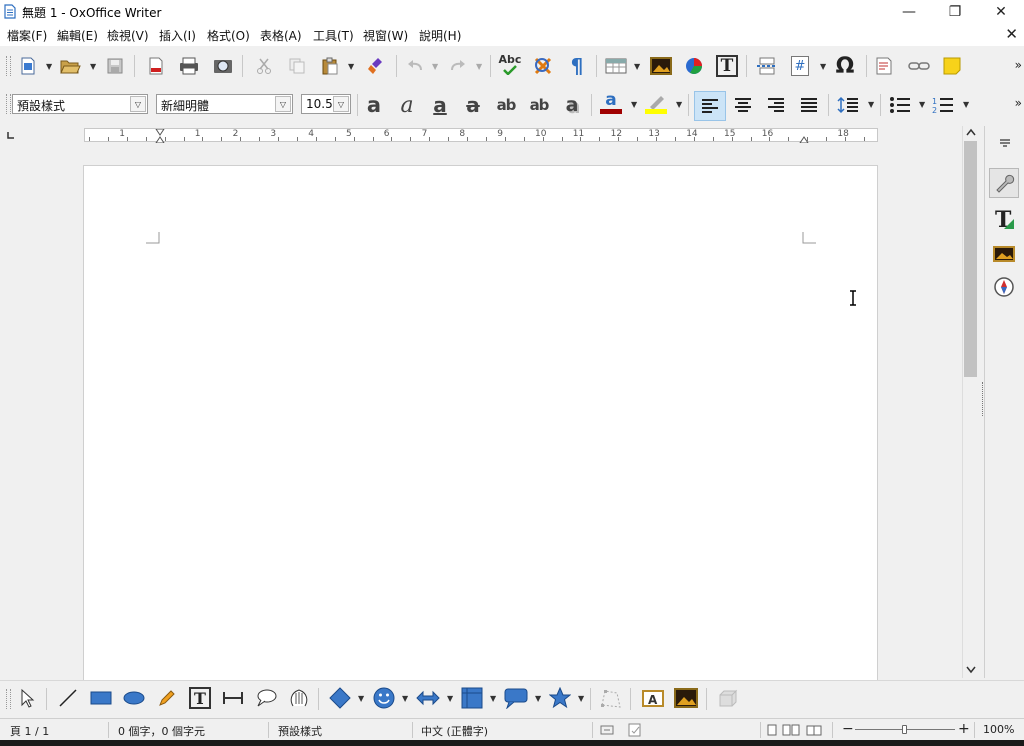 Image resolution: width=1024 pixels, height=746 pixels. What do you see at coordinates (128, 35) in the screenshot?
I see `menu-view: 檢視(V)` at bounding box center [128, 35].